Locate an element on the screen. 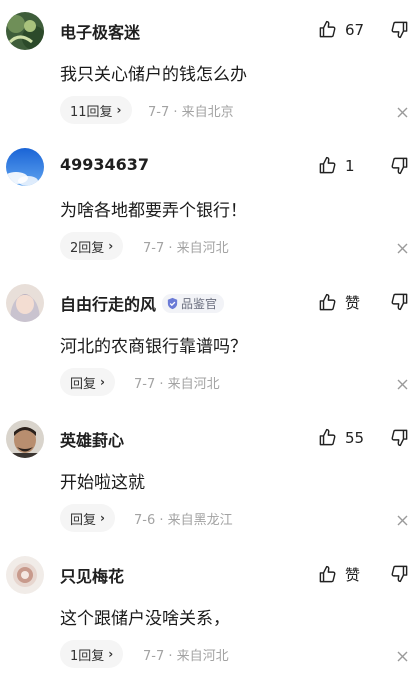  like-button: 67 is located at coordinates (341, 29).